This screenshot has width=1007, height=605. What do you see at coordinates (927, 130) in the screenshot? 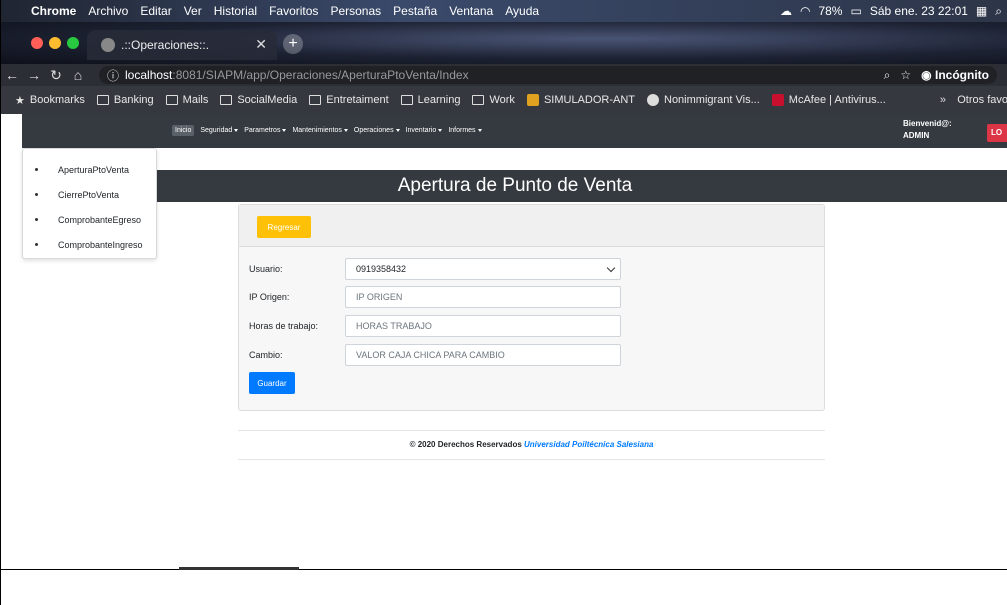
I see `welcome-block: Bienvenid@: ADMIN` at bounding box center [927, 130].